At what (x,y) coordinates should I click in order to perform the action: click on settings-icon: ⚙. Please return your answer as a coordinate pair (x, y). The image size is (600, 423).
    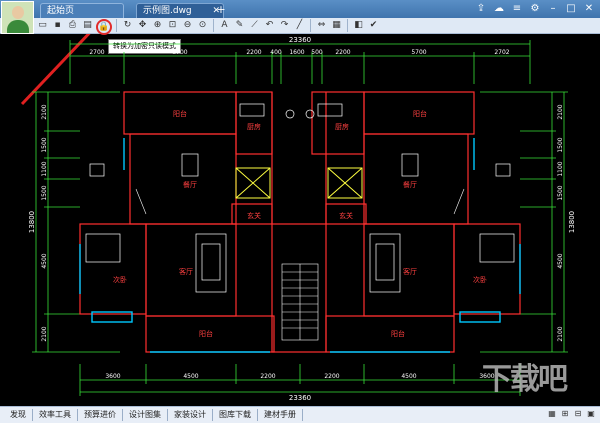
    Looking at the image, I should click on (535, 9).